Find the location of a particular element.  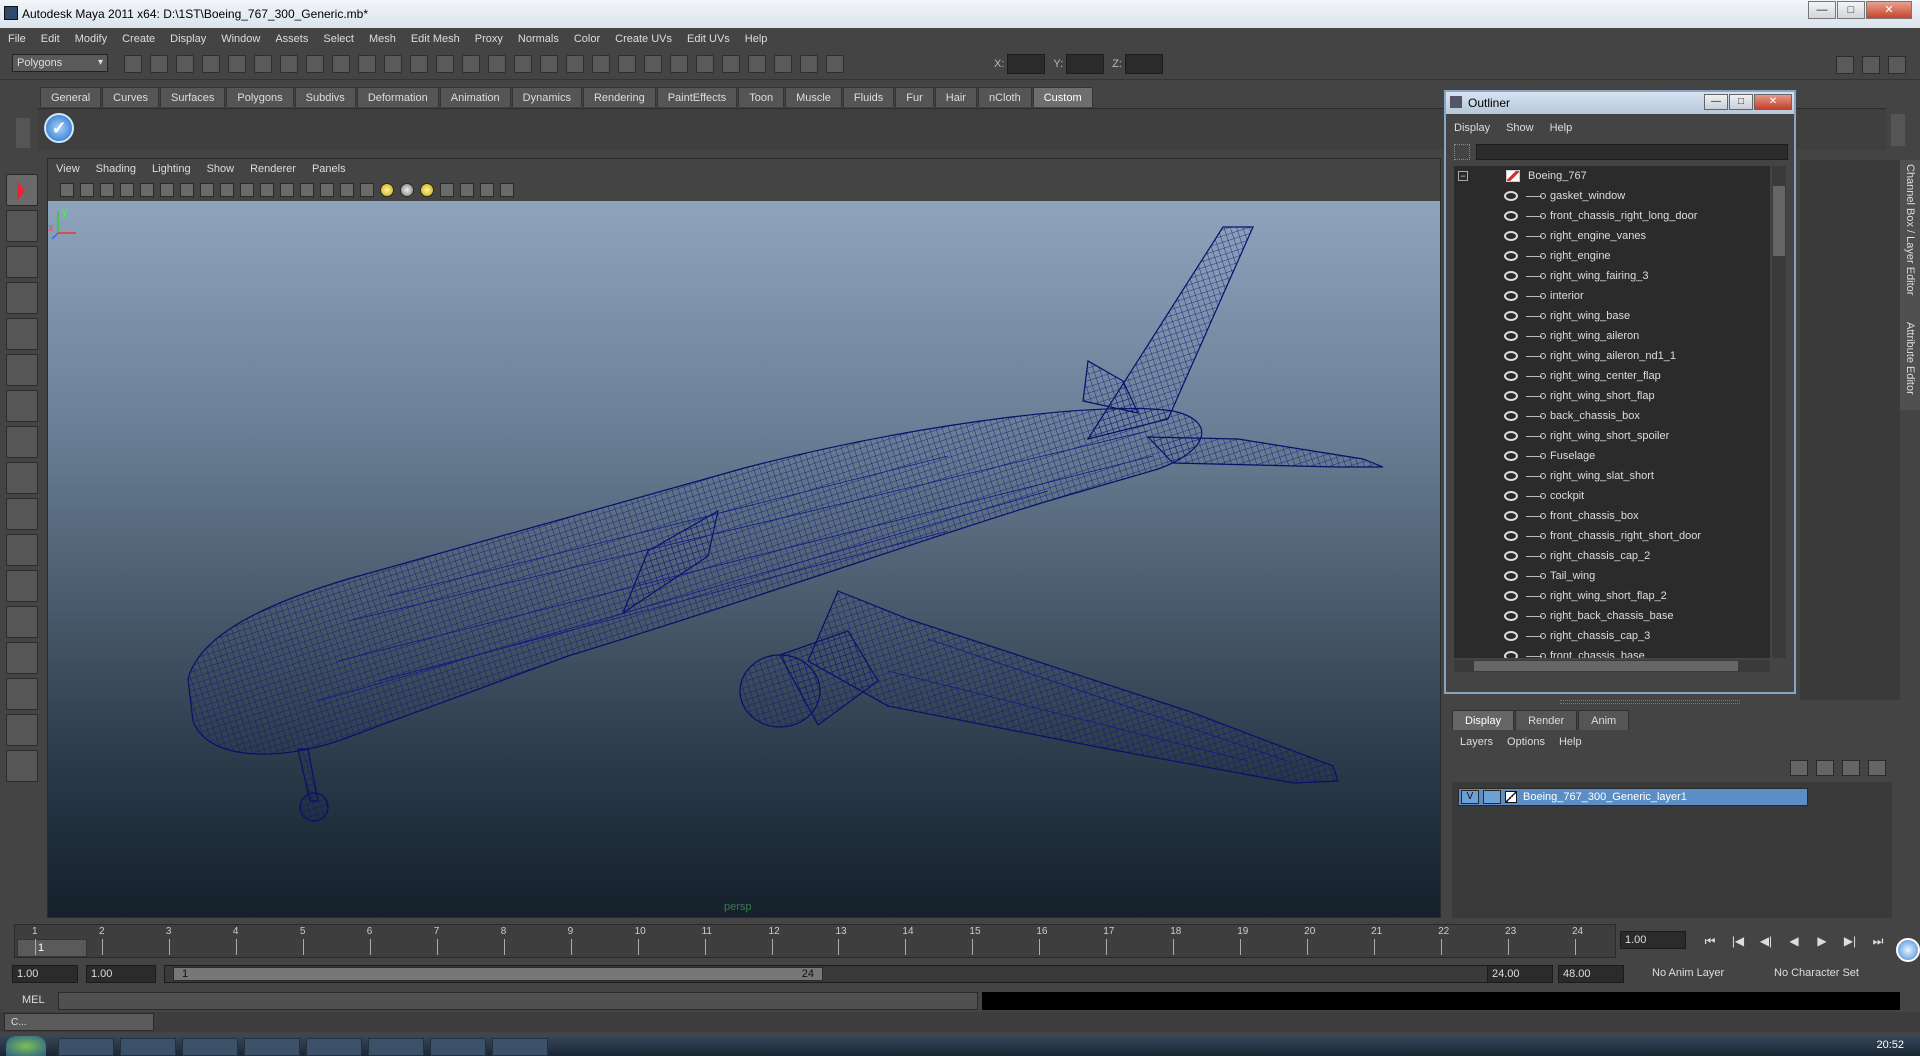

close-button: ✕ is located at coordinates (1889, 10).